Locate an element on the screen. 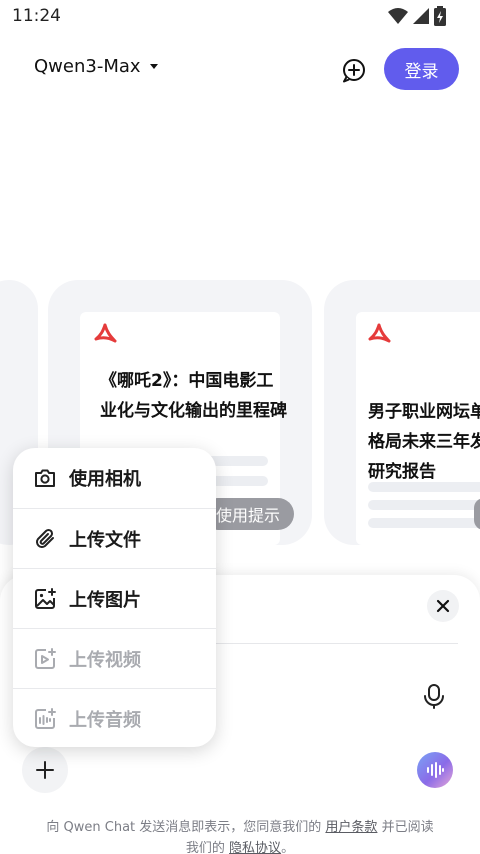 This screenshot has height=854, width=480. status-icons is located at coordinates (417, 16).